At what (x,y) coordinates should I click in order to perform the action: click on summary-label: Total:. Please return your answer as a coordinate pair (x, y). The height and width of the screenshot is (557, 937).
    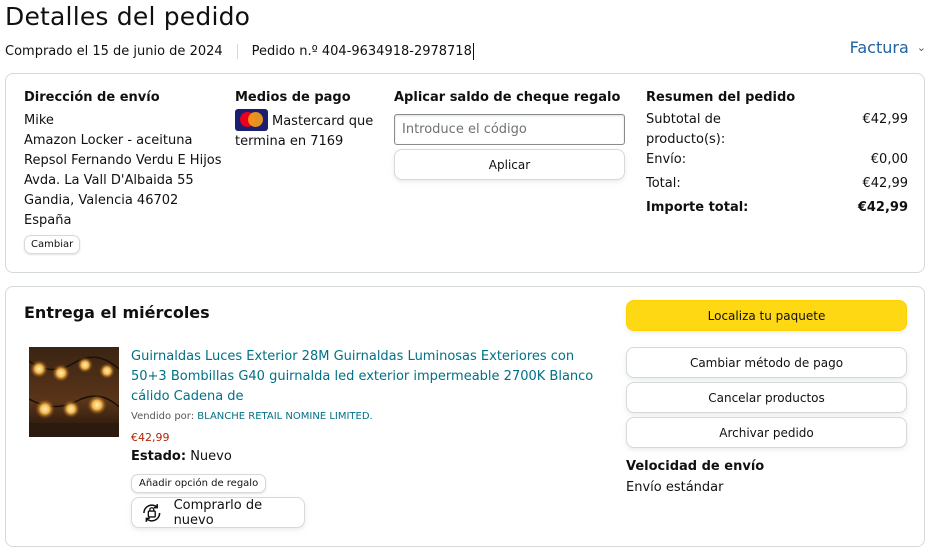
    Looking at the image, I should click on (663, 183).